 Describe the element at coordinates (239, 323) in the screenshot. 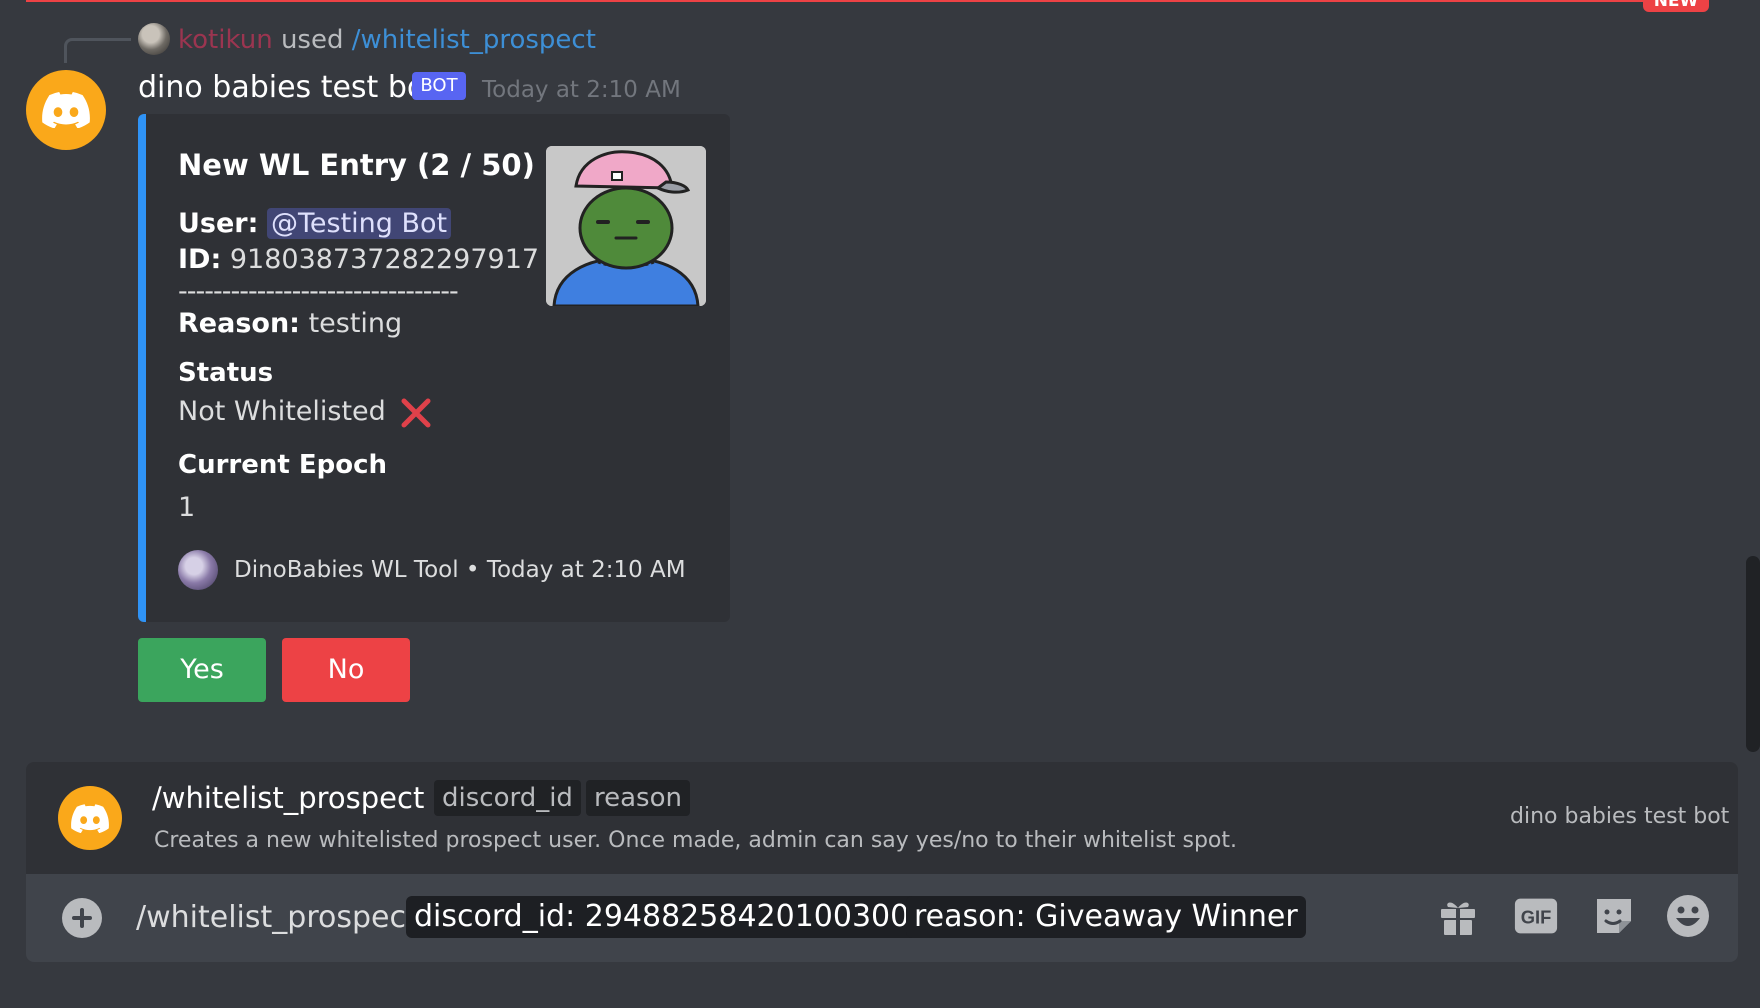

I see `reason-label: Reason:` at that location.